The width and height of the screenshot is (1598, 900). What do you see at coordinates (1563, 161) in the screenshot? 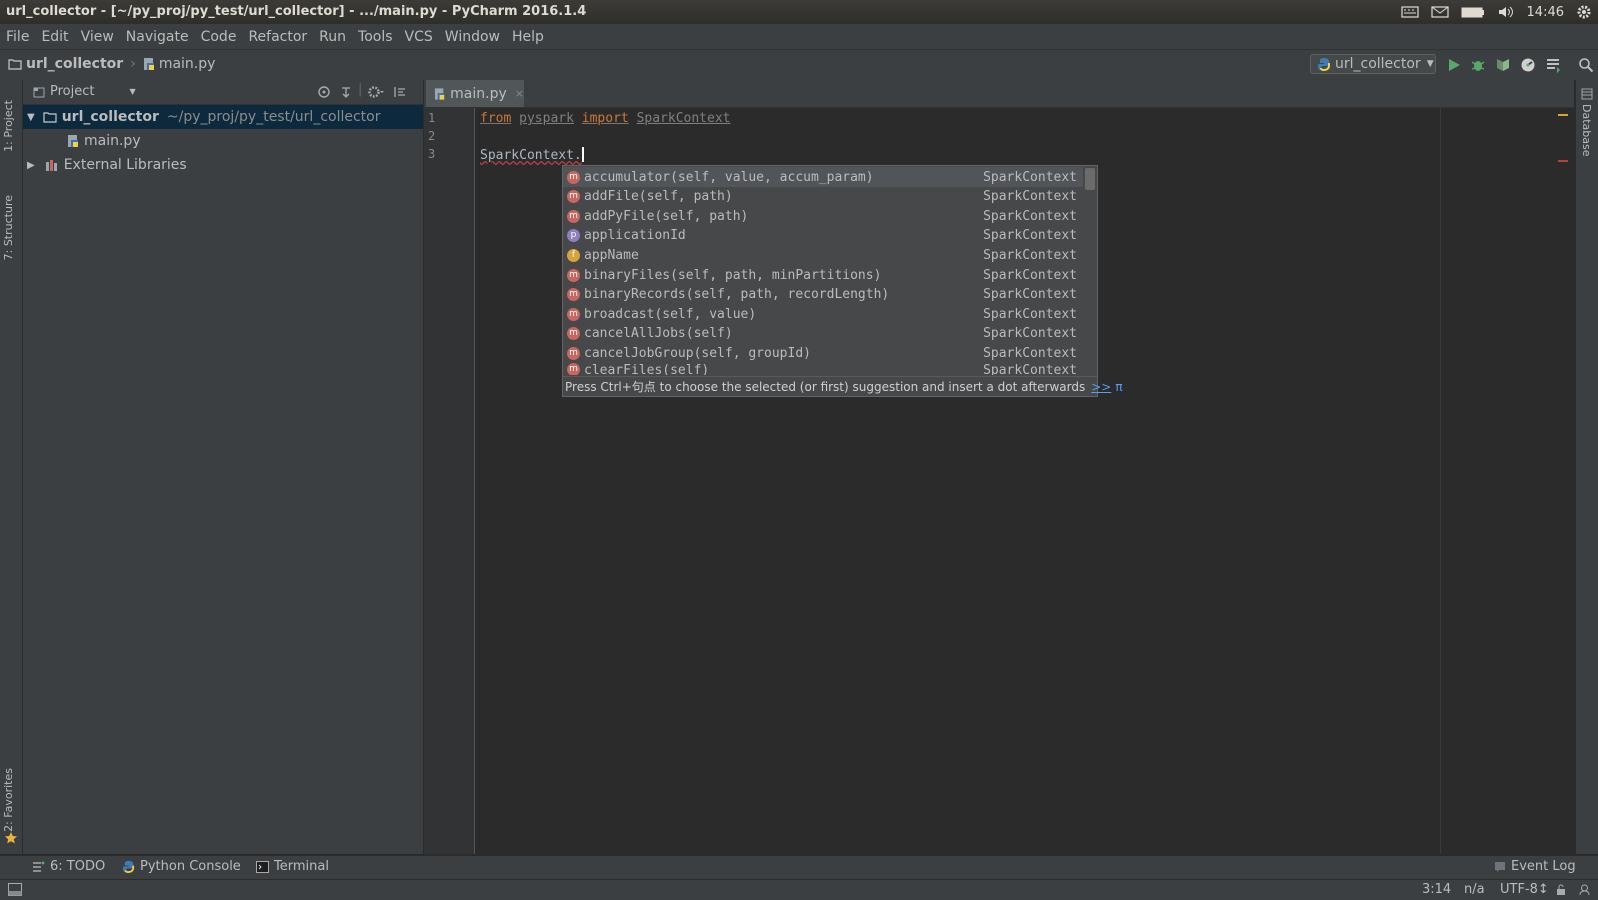
I see `error-stripe` at bounding box center [1563, 161].